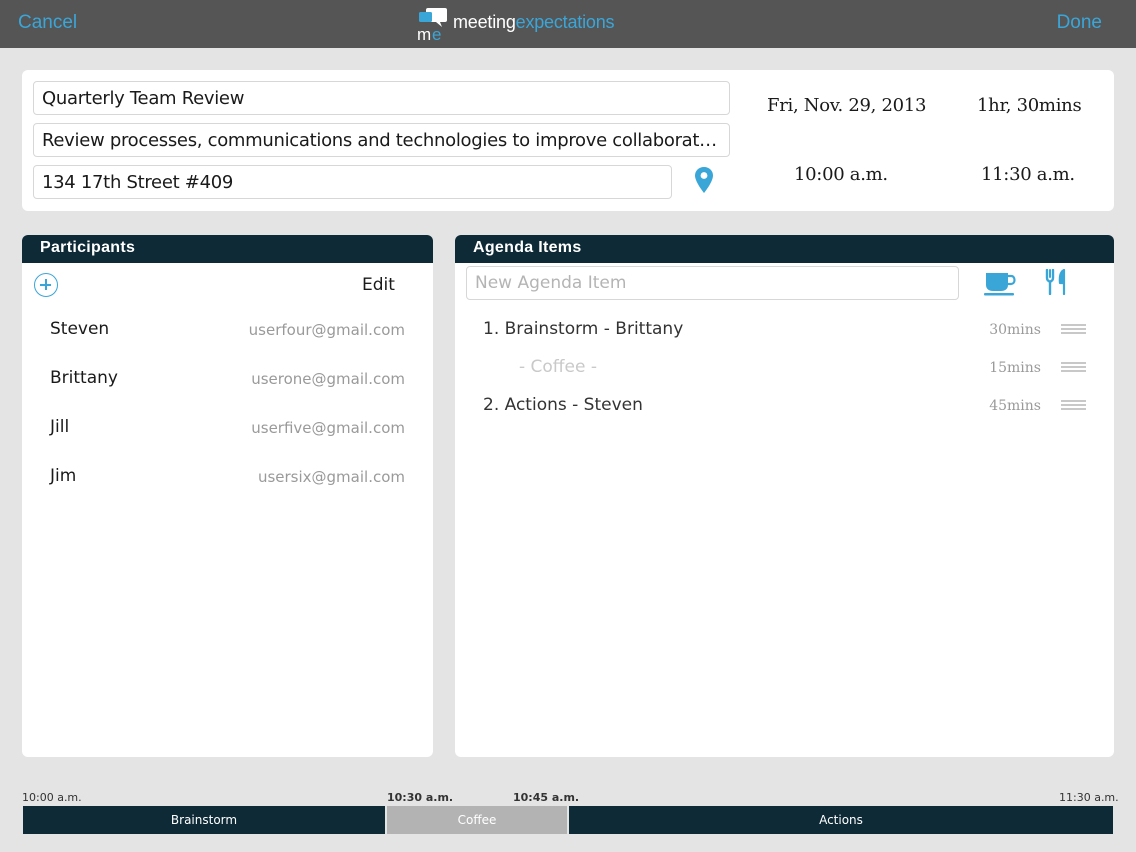  What do you see at coordinates (227, 439) in the screenshot?
I see `participant-row: Jill userfive@gmail.com` at bounding box center [227, 439].